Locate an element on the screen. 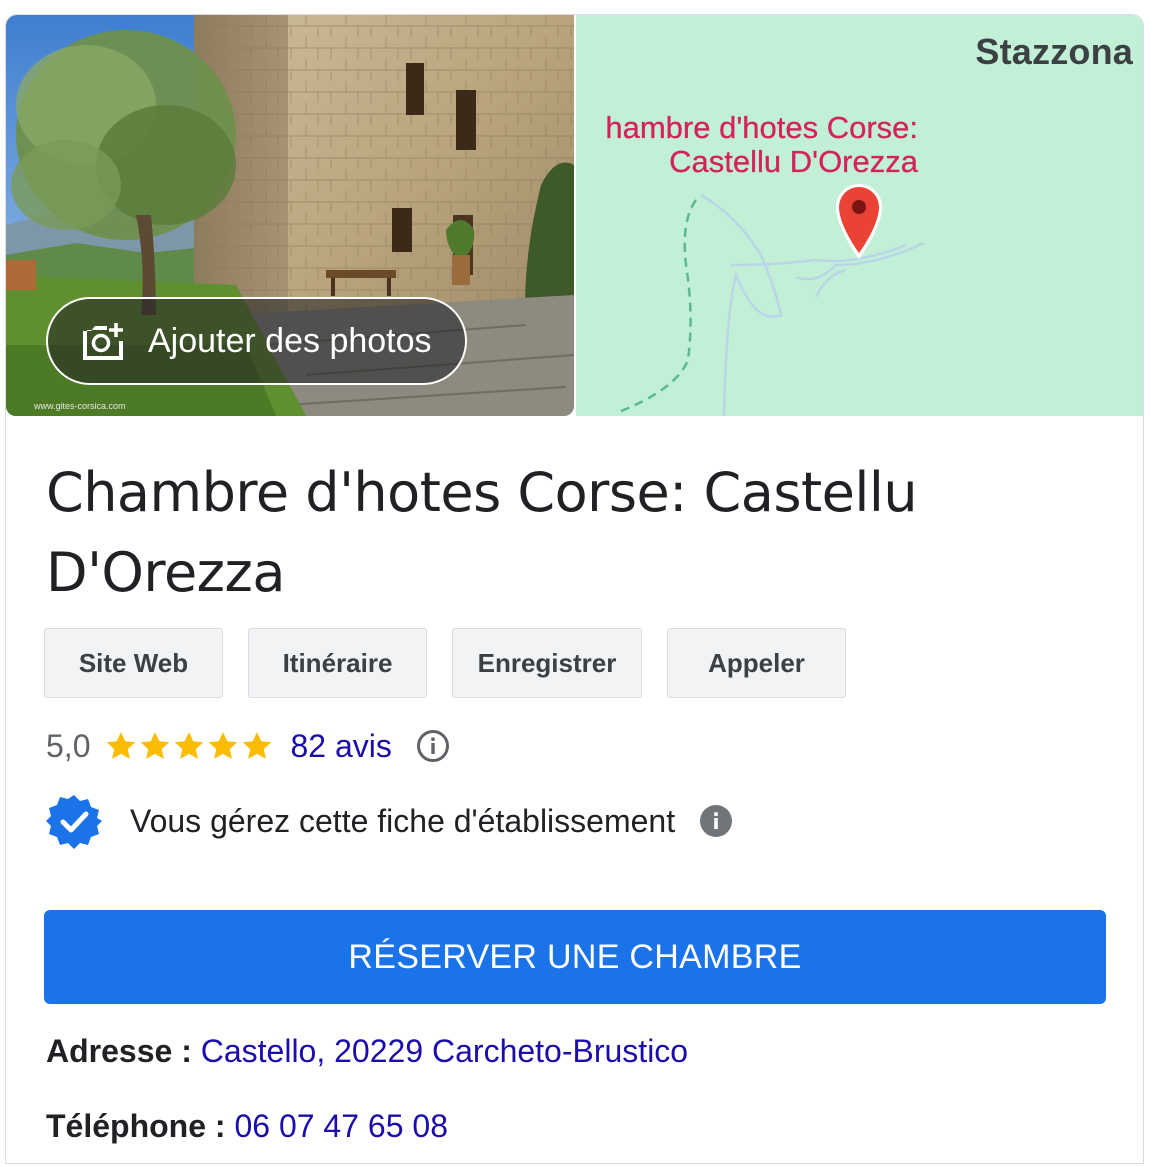 The height and width of the screenshot is (1166, 1150). map-place-label: hambre d'hotes Corse: Castellu D'Orezza is located at coordinates (747, 144).